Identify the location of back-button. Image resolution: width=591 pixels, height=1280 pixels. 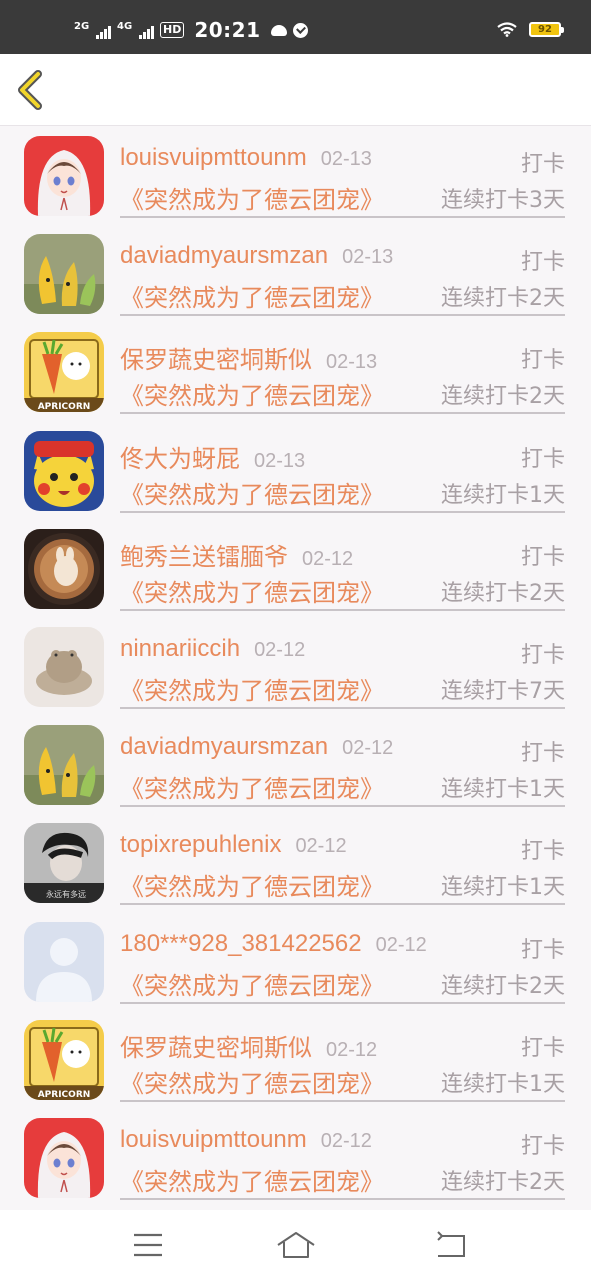
(32, 90).